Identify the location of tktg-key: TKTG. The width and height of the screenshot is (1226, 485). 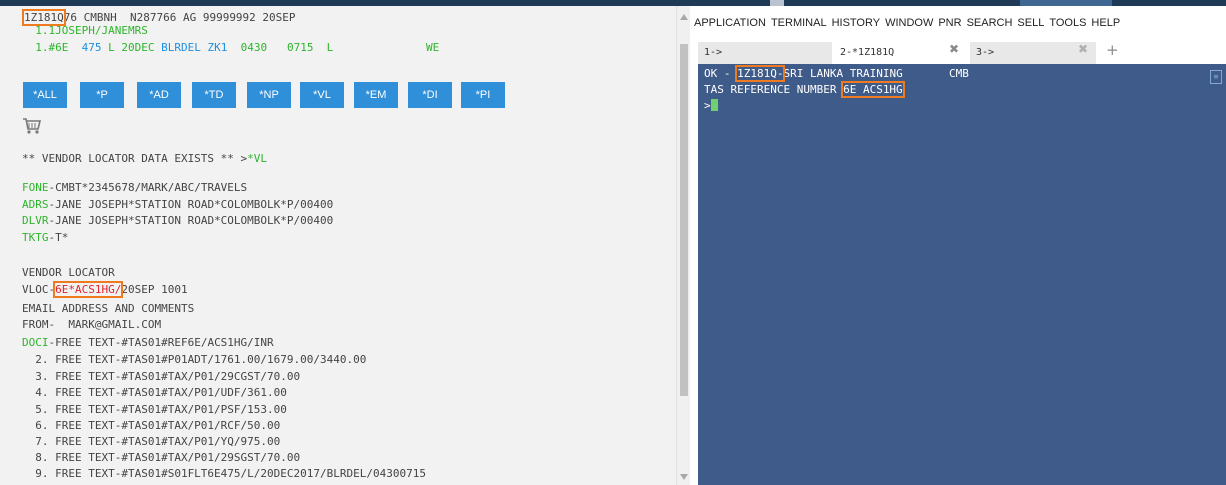
(35, 237).